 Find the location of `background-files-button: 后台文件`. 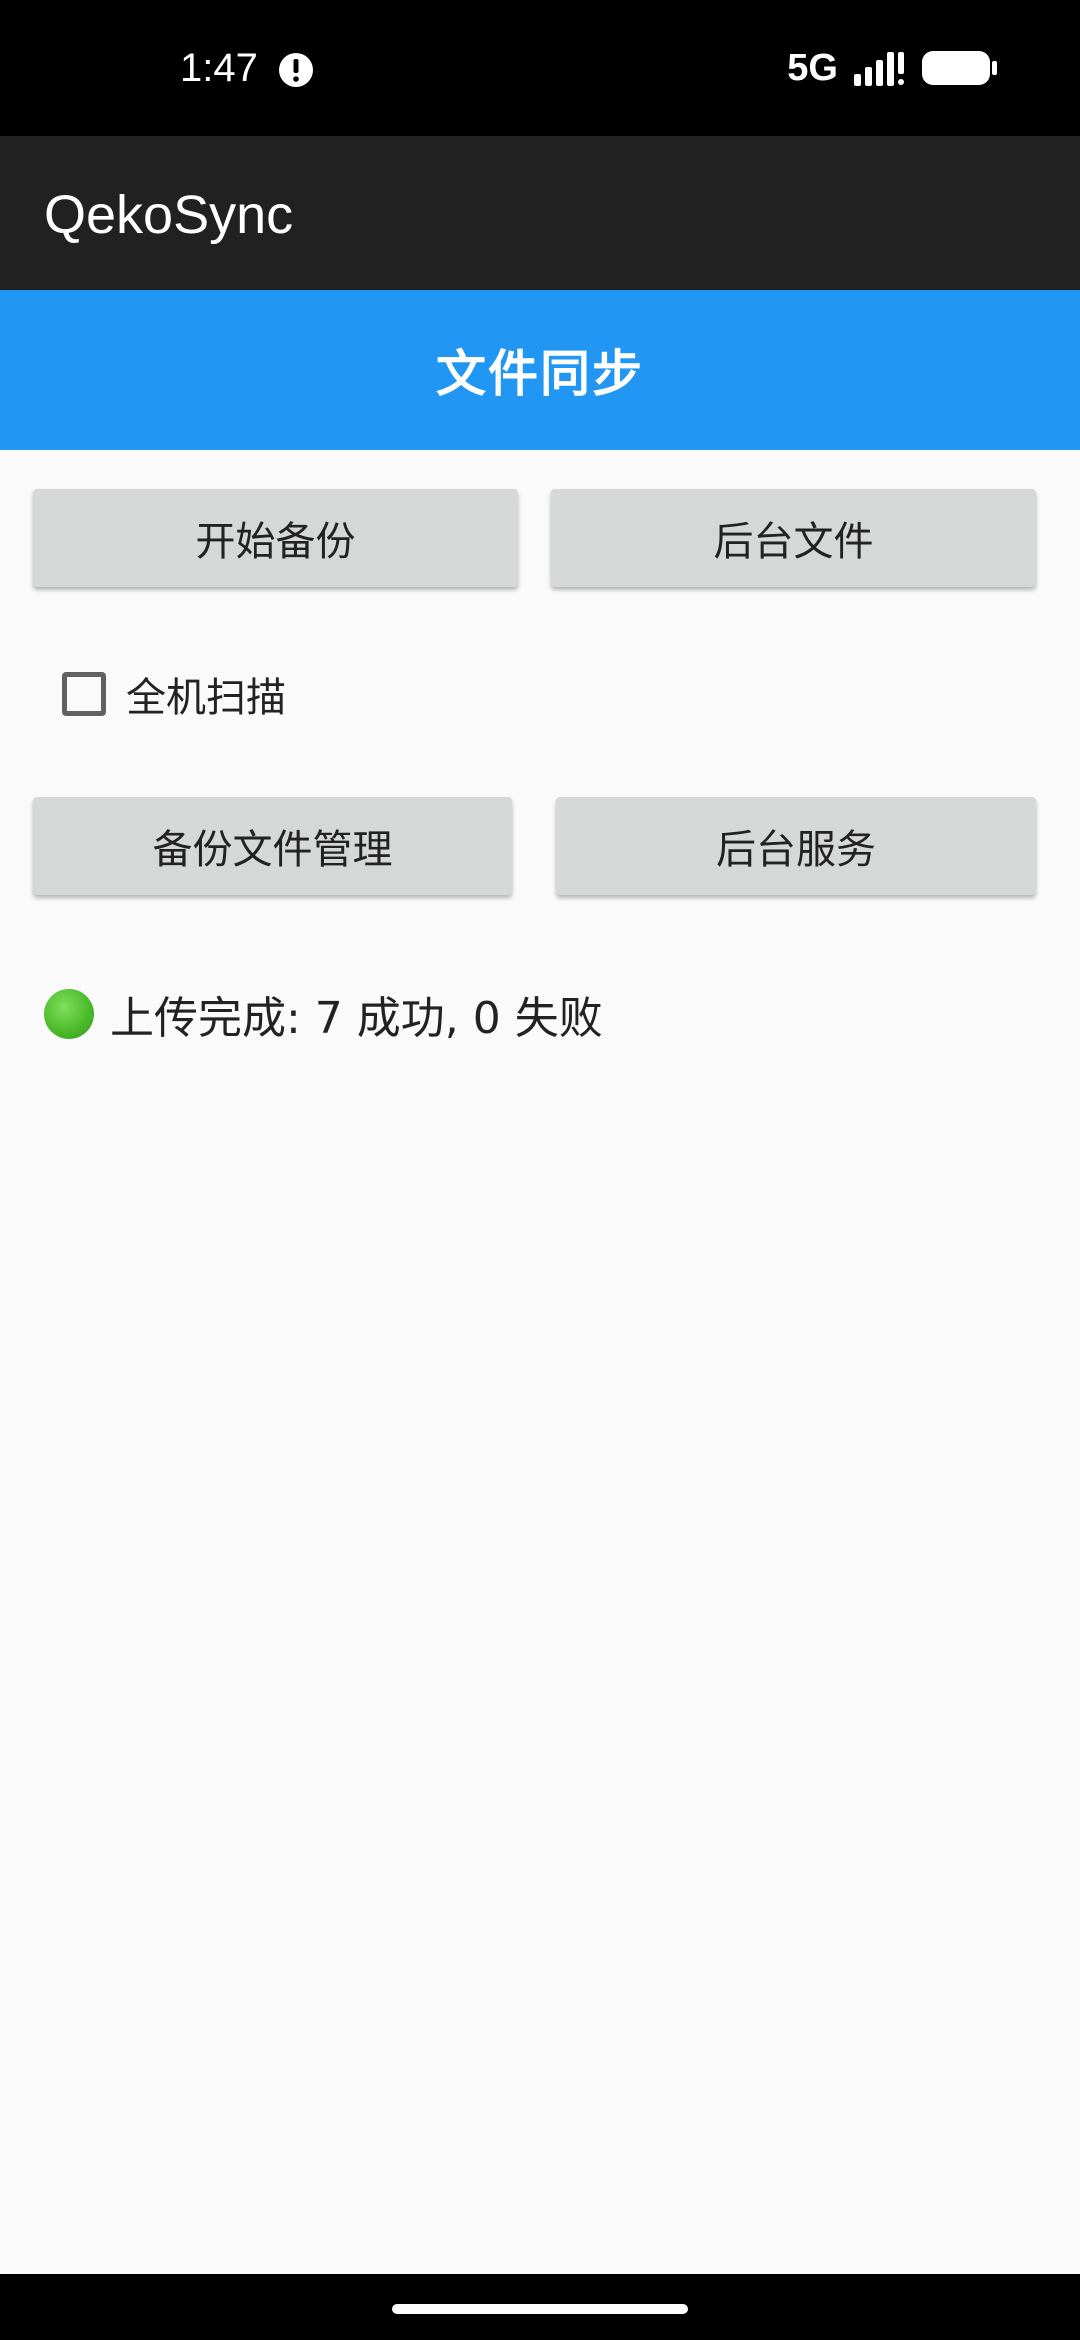

background-files-button: 后台文件 is located at coordinates (793, 538).